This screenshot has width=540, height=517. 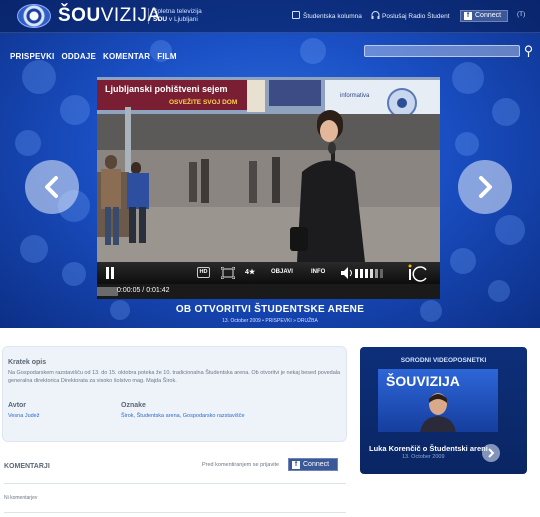 I want to click on student-column-label: Študentska kolumna, so click(x=332, y=16).